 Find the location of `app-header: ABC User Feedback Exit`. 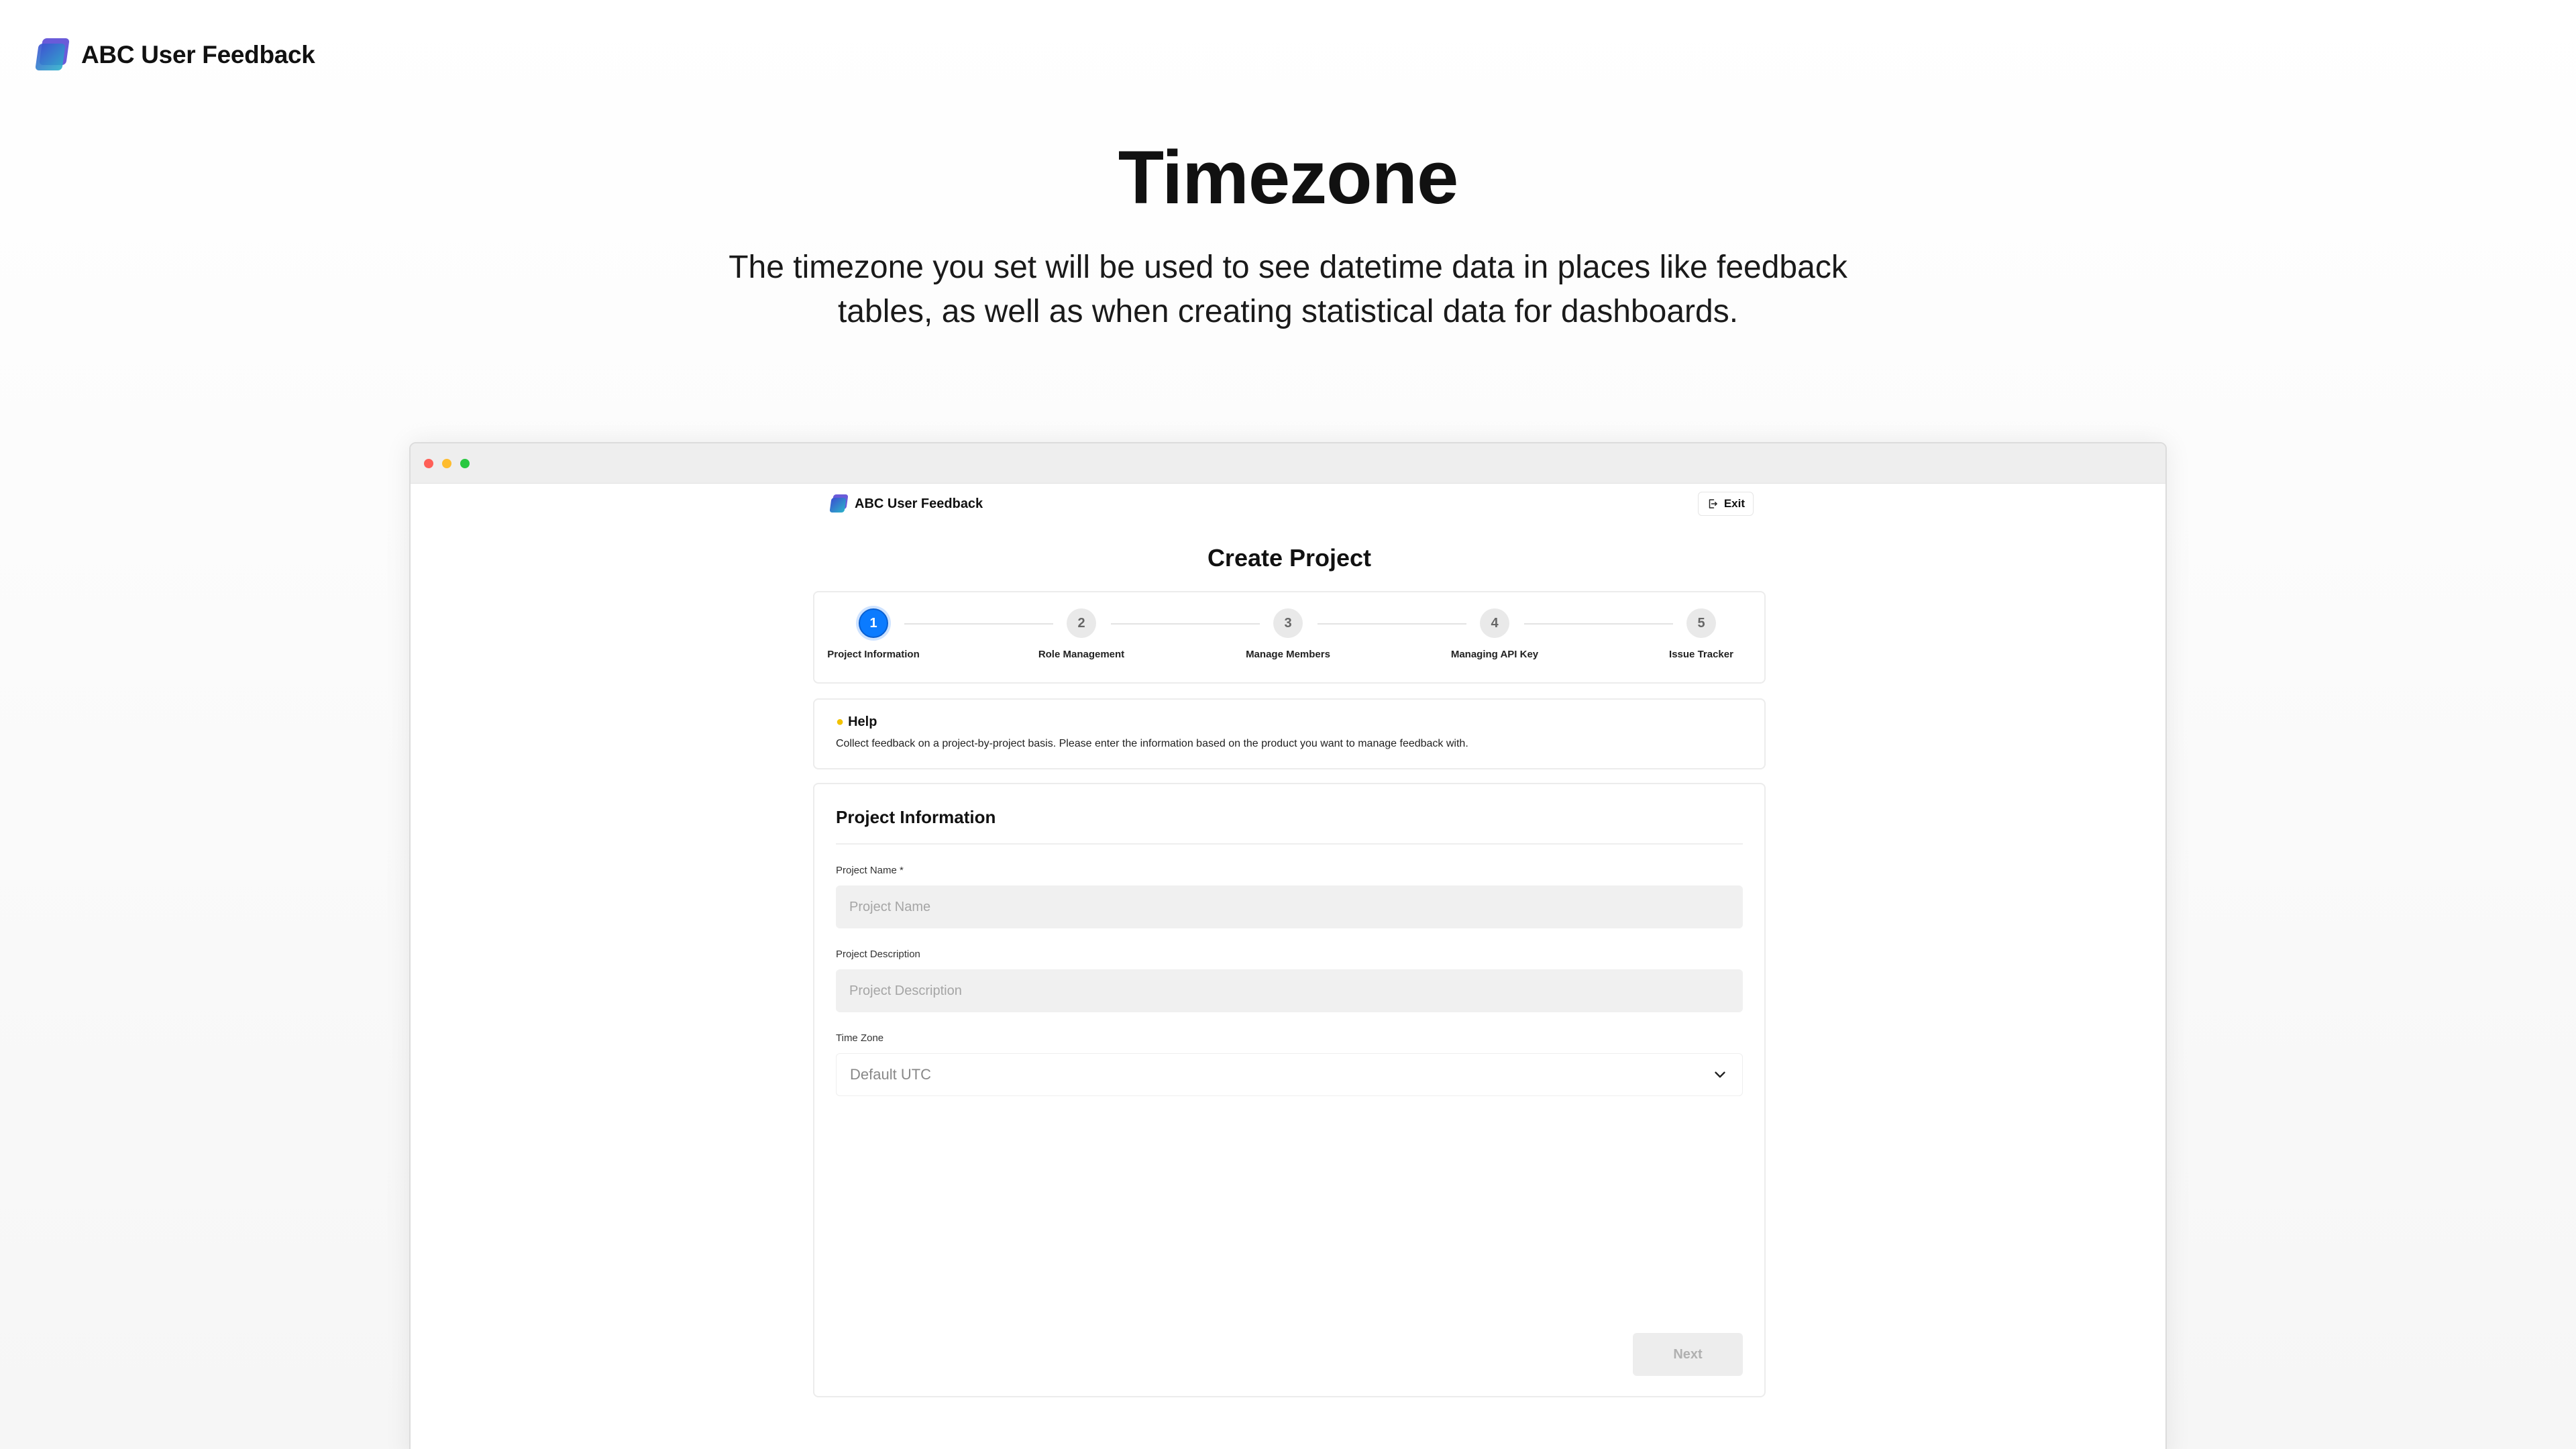

app-header: ABC User Feedback Exit is located at coordinates (1289, 504).